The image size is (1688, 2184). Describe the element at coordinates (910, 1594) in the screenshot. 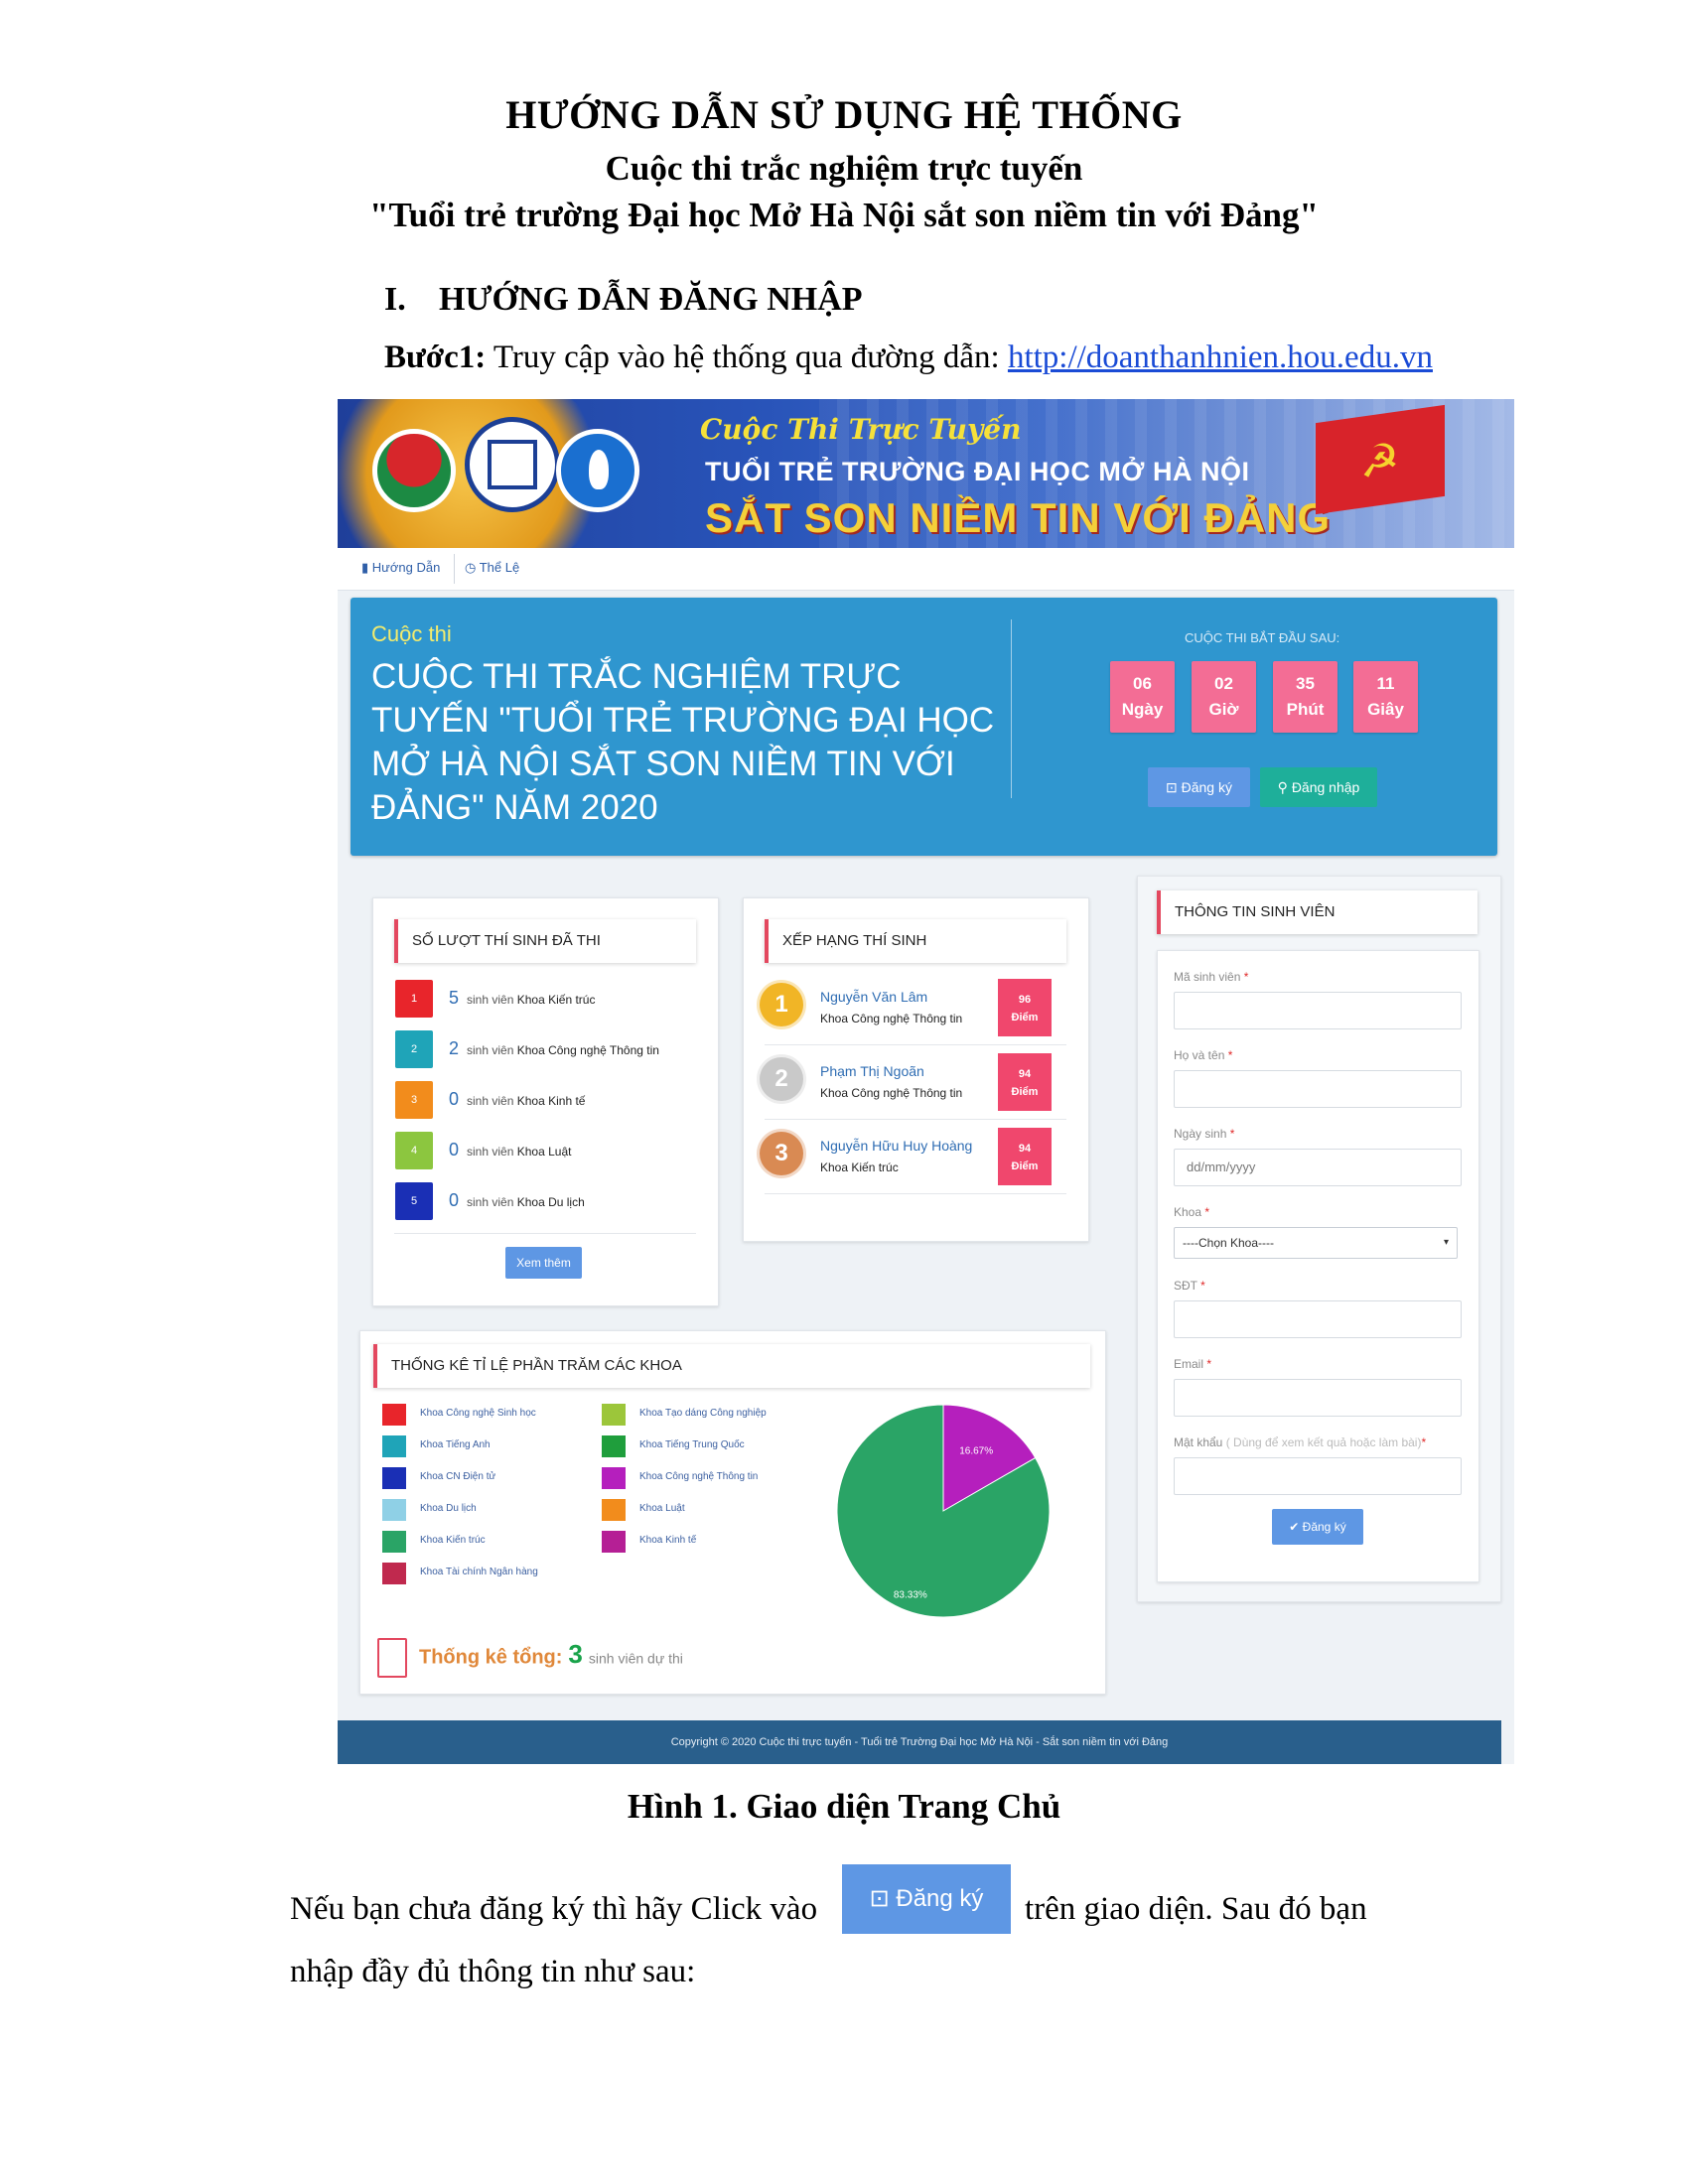

I see `pie-slice-label: 83.33%` at that location.